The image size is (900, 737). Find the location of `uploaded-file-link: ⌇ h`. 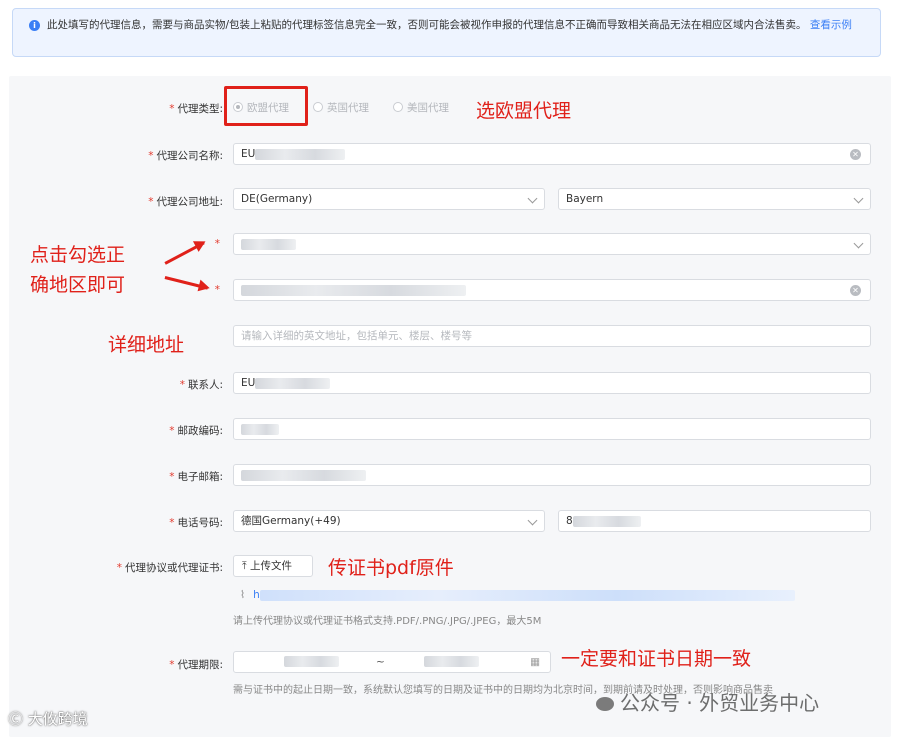

uploaded-file-link: ⌇ h is located at coordinates (517, 595).